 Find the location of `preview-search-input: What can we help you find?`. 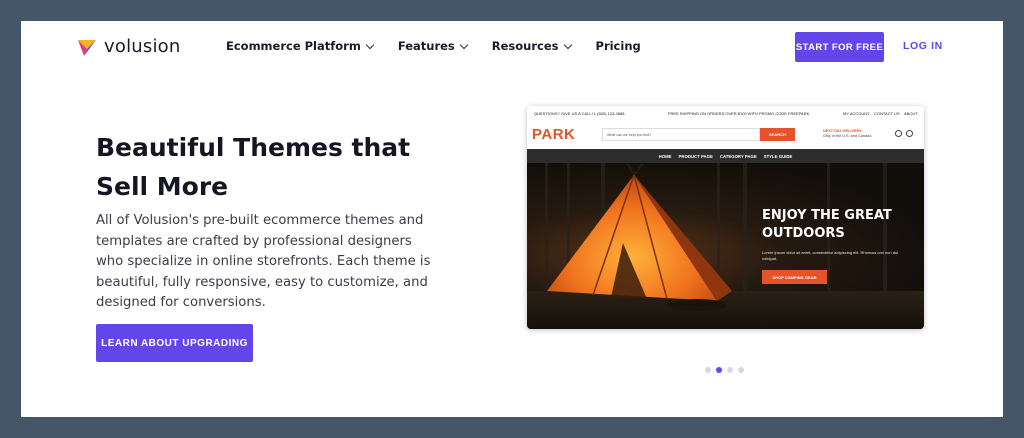

preview-search-input: What can we help you find? is located at coordinates (681, 134).